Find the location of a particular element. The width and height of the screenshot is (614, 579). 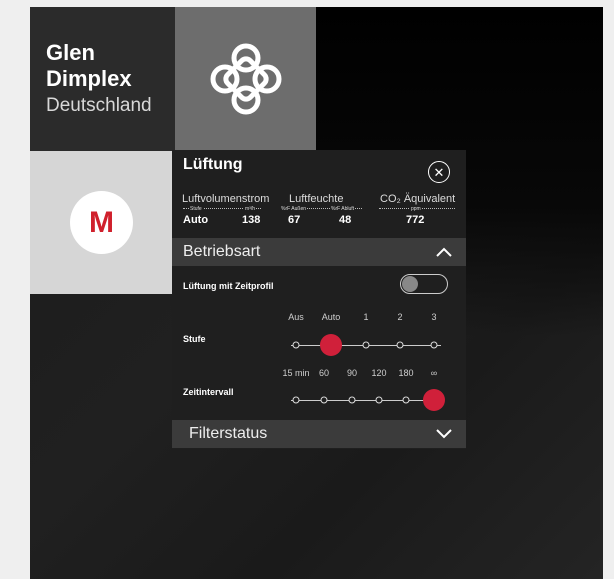

schedule-toggle is located at coordinates (424, 284).